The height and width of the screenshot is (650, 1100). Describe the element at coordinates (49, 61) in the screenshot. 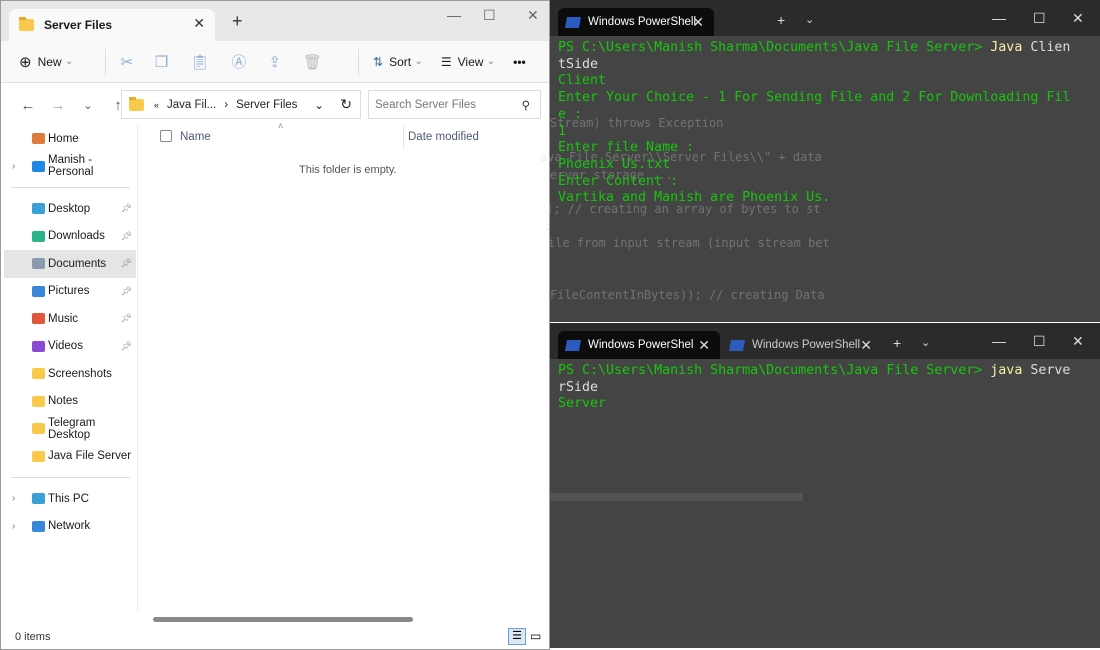

I see `new-label: New` at that location.